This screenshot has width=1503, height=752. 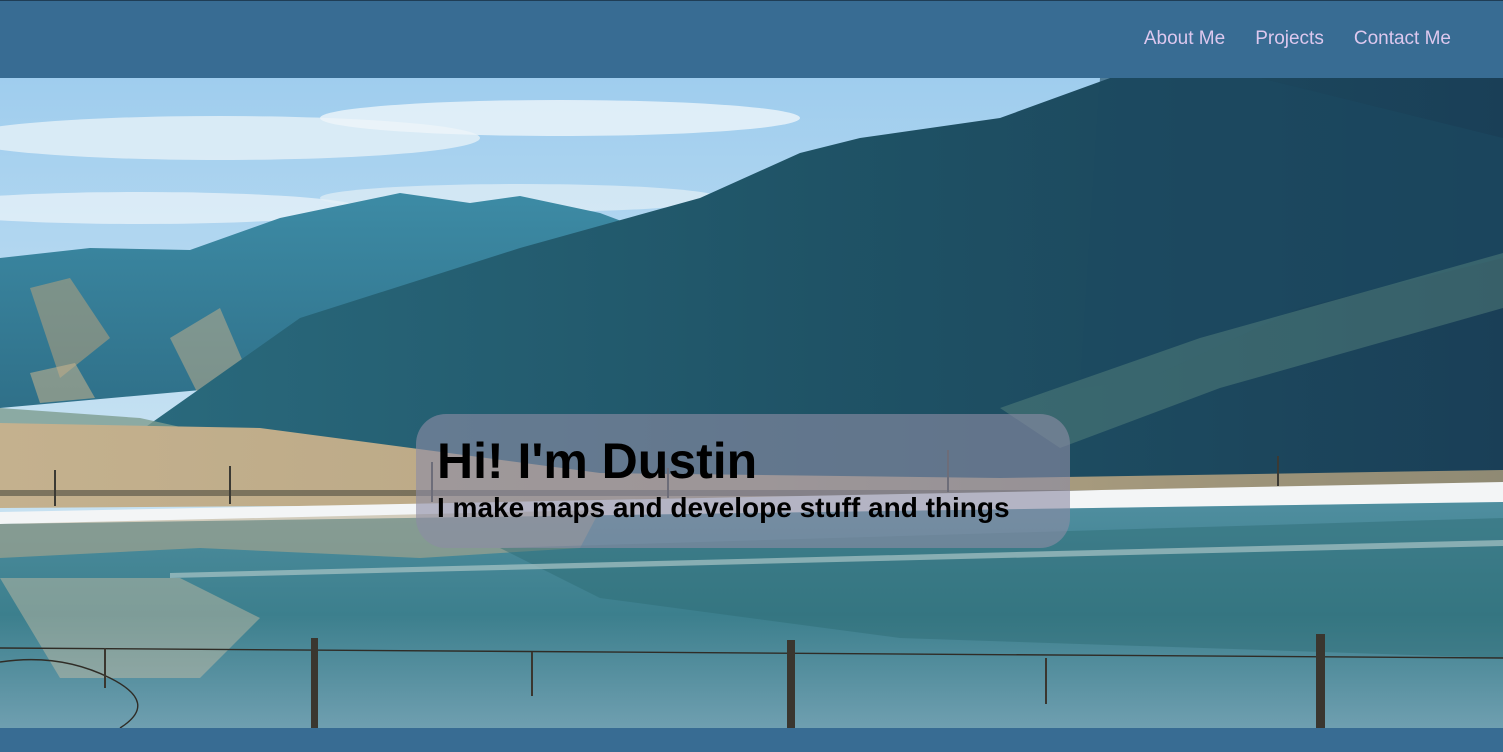 What do you see at coordinates (751, 39) in the screenshot?
I see `navbar: About Me Projects Contact Me` at bounding box center [751, 39].